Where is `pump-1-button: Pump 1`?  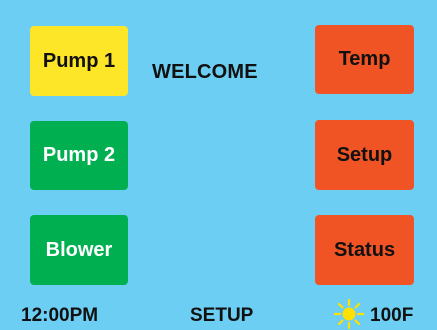
pump-1-button: Pump 1 is located at coordinates (79, 61).